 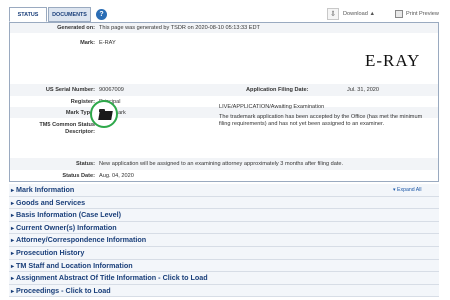 What do you see at coordinates (224, 215) in the screenshot?
I see `section-basis-information: ▸ Basis Information (Case Level)` at bounding box center [224, 215].